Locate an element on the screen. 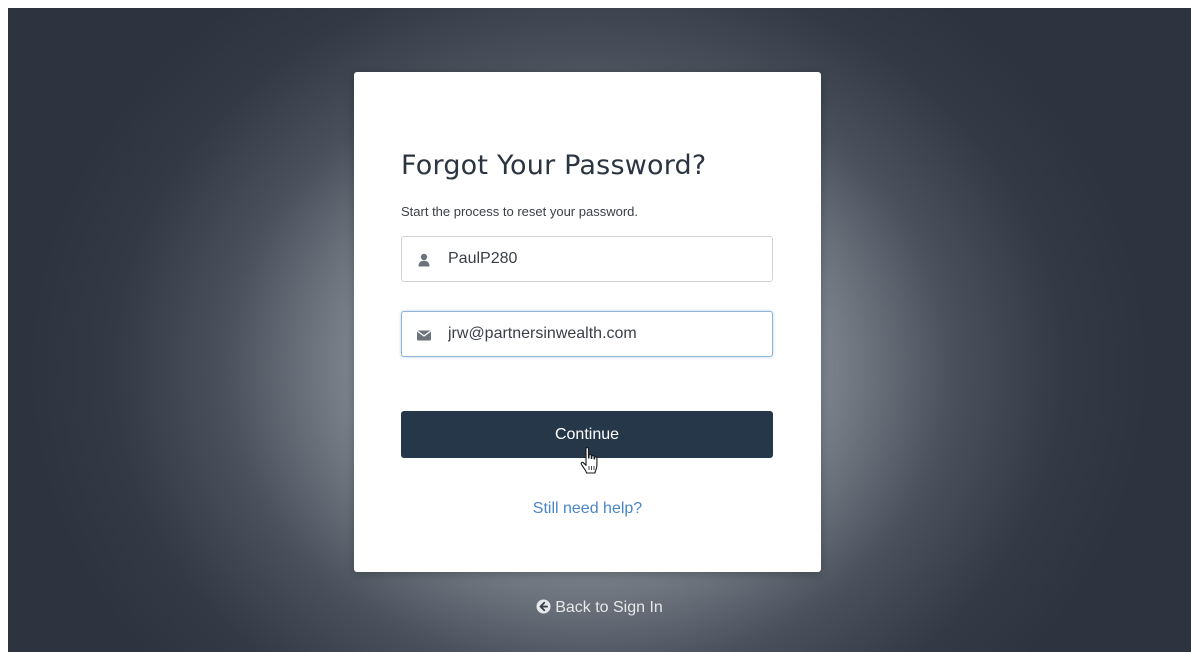 This screenshot has height=652, width=1191. hand-cursor-icon is located at coordinates (589, 460).